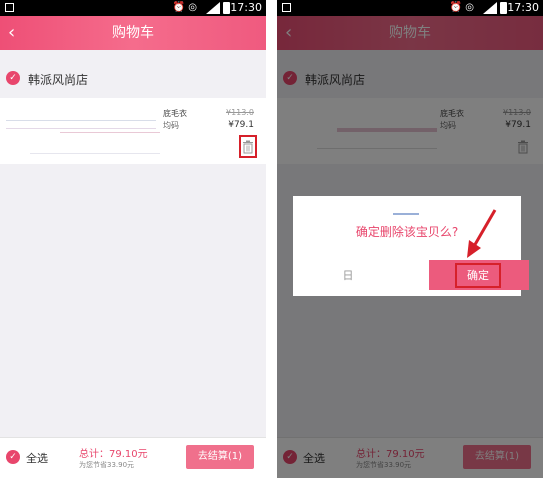 Image resolution: width=543 pixels, height=478 pixels. What do you see at coordinates (482, 233) in the screenshot?
I see `pointer-arrow-icon` at bounding box center [482, 233].